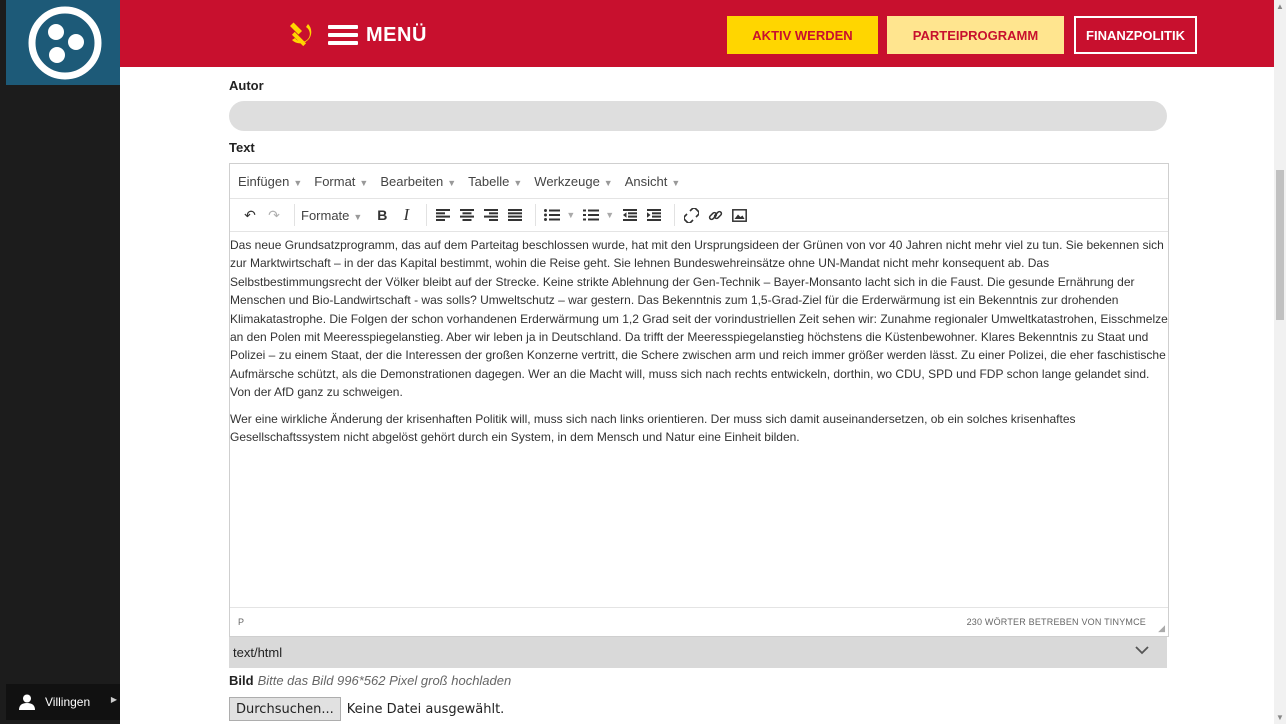 The height and width of the screenshot is (724, 1286). I want to click on user-name: Villingen, so click(68, 702).